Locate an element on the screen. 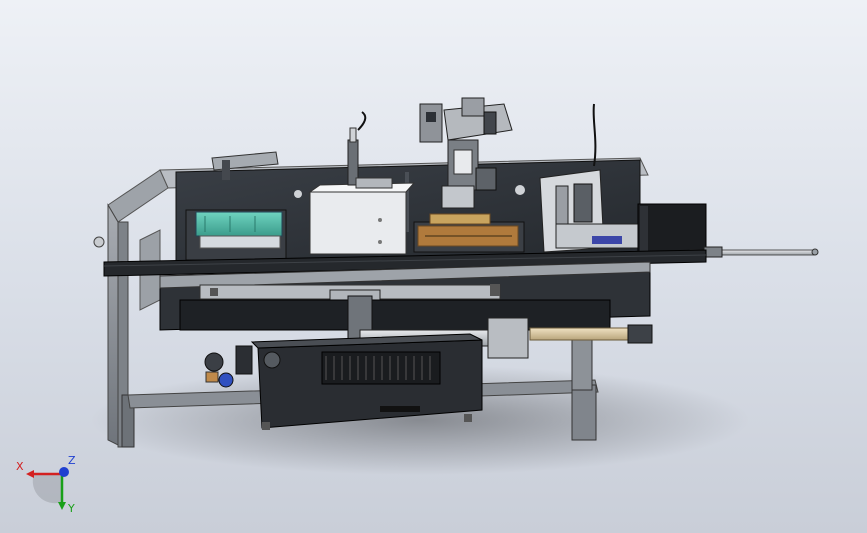 The width and height of the screenshot is (867, 533). triad-plane is located at coordinates (47, 489).